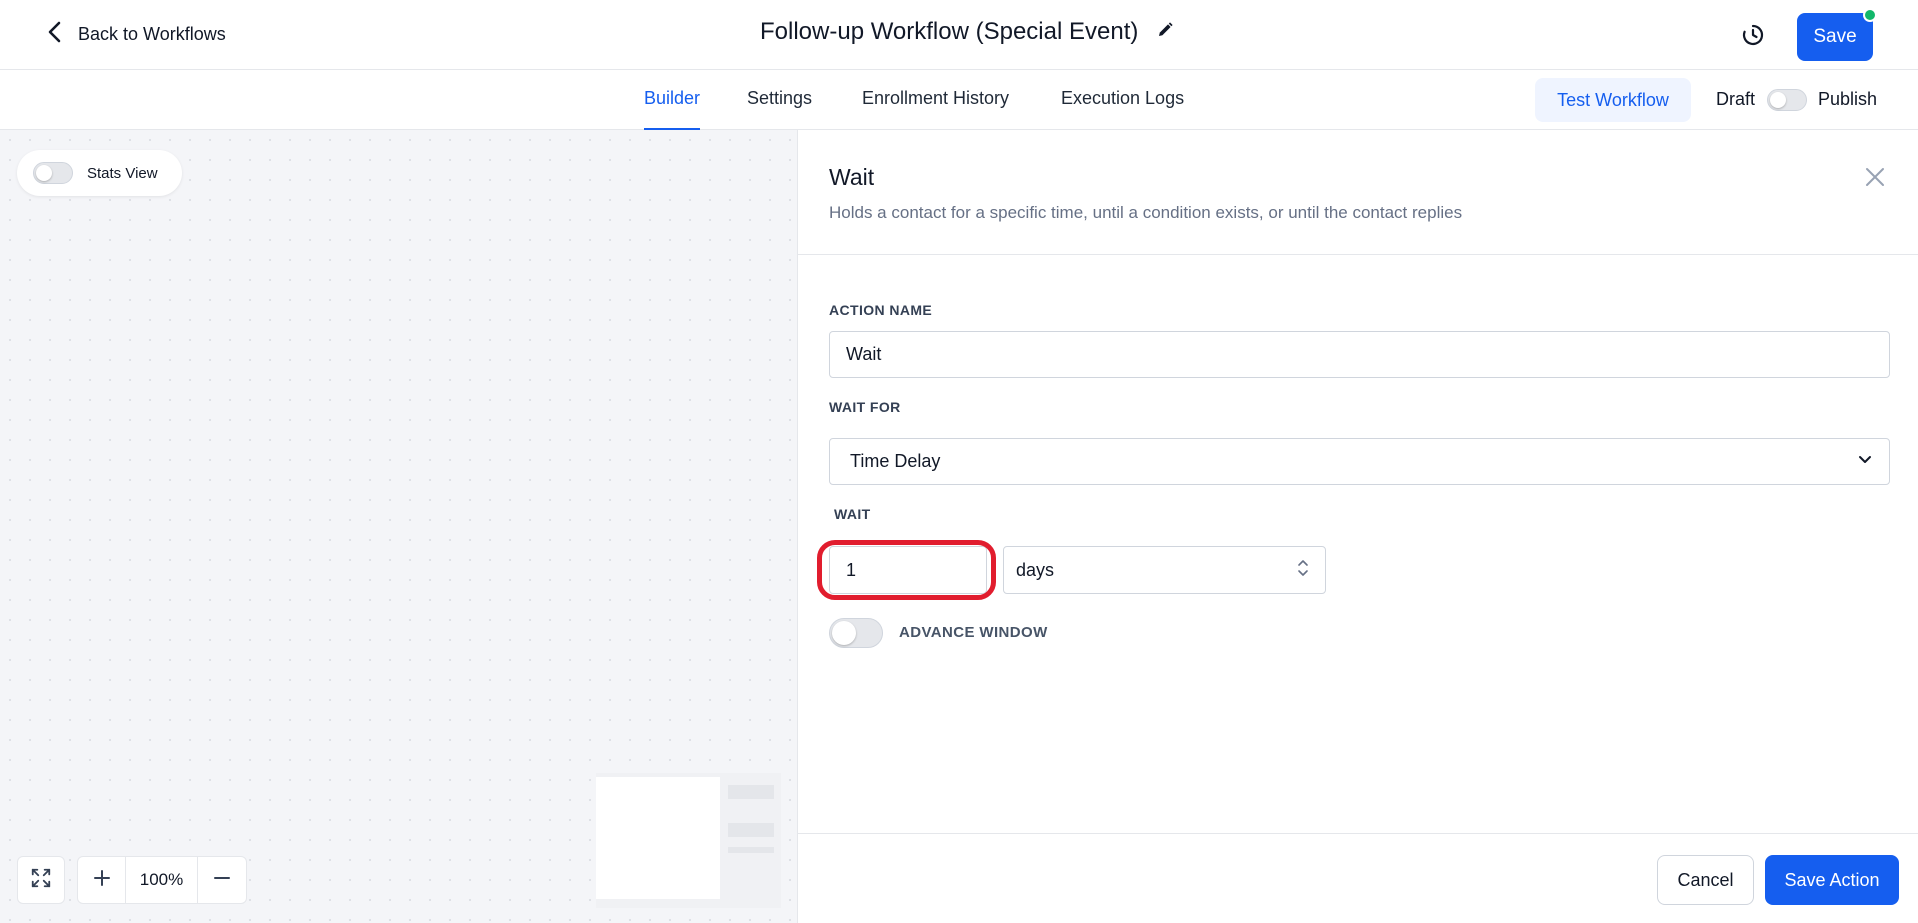 The width and height of the screenshot is (1918, 923). What do you see at coordinates (1787, 100) in the screenshot?
I see `publish-toggle` at bounding box center [1787, 100].